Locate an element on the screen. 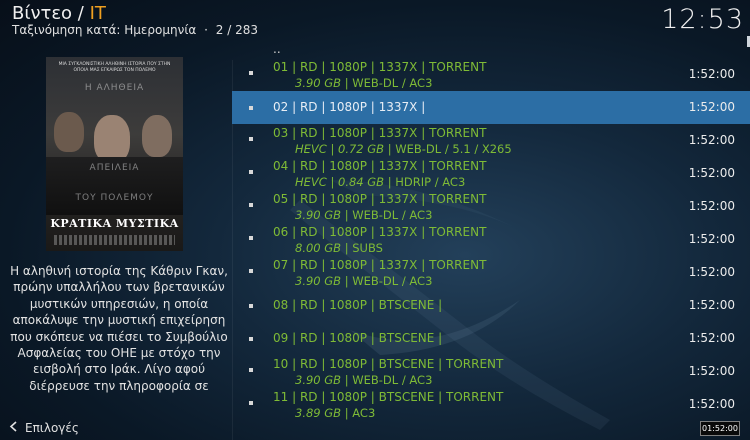 This screenshot has height=440, width=750. options-icon is located at coordinates (13, 428).